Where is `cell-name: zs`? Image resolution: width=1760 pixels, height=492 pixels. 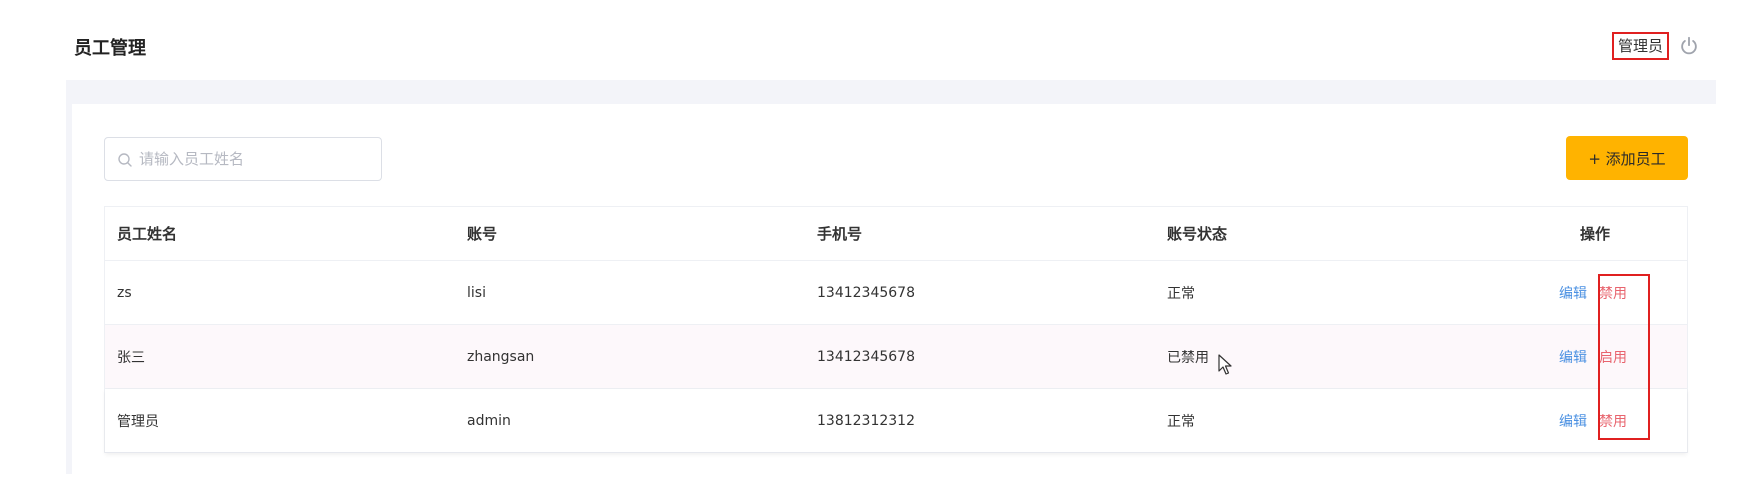
cell-name: zs is located at coordinates (124, 292).